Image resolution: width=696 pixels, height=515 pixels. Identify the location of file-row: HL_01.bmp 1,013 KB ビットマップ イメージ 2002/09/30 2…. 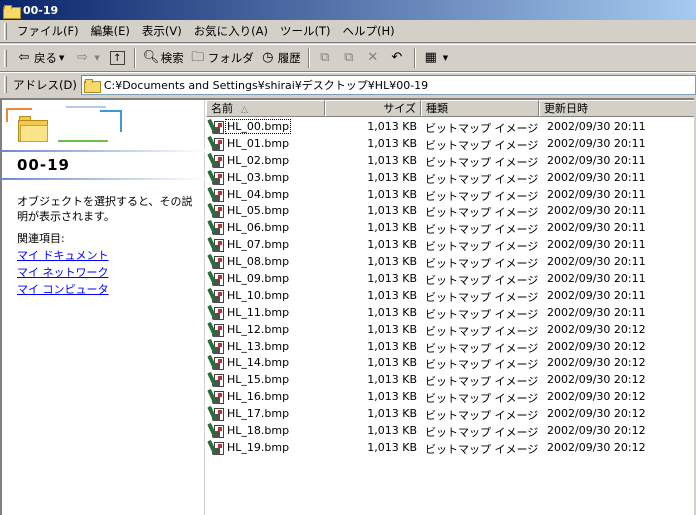
(451, 144).